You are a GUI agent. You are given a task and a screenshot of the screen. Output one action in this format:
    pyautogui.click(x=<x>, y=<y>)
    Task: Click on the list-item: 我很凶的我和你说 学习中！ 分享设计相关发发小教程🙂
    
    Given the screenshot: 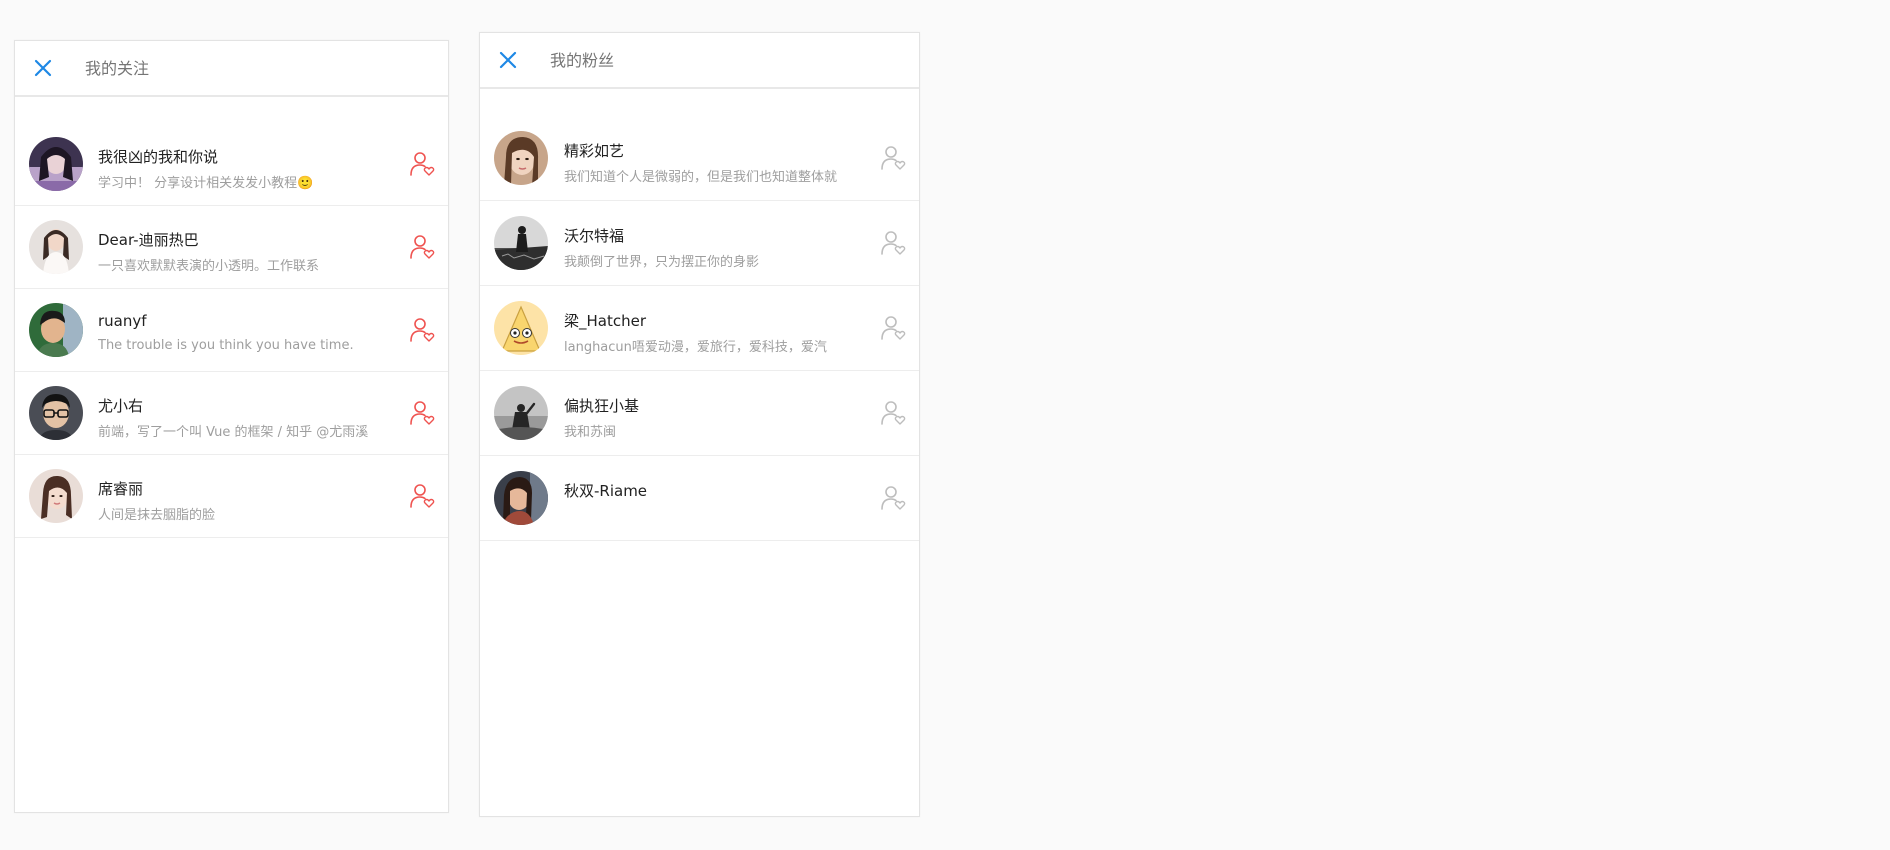 What is the action you would take?
    pyautogui.click(x=231, y=164)
    